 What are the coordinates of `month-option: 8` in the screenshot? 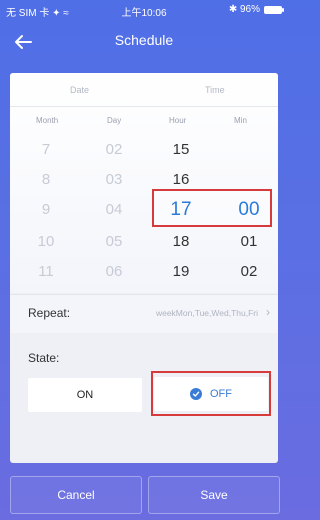 It's located at (46, 179).